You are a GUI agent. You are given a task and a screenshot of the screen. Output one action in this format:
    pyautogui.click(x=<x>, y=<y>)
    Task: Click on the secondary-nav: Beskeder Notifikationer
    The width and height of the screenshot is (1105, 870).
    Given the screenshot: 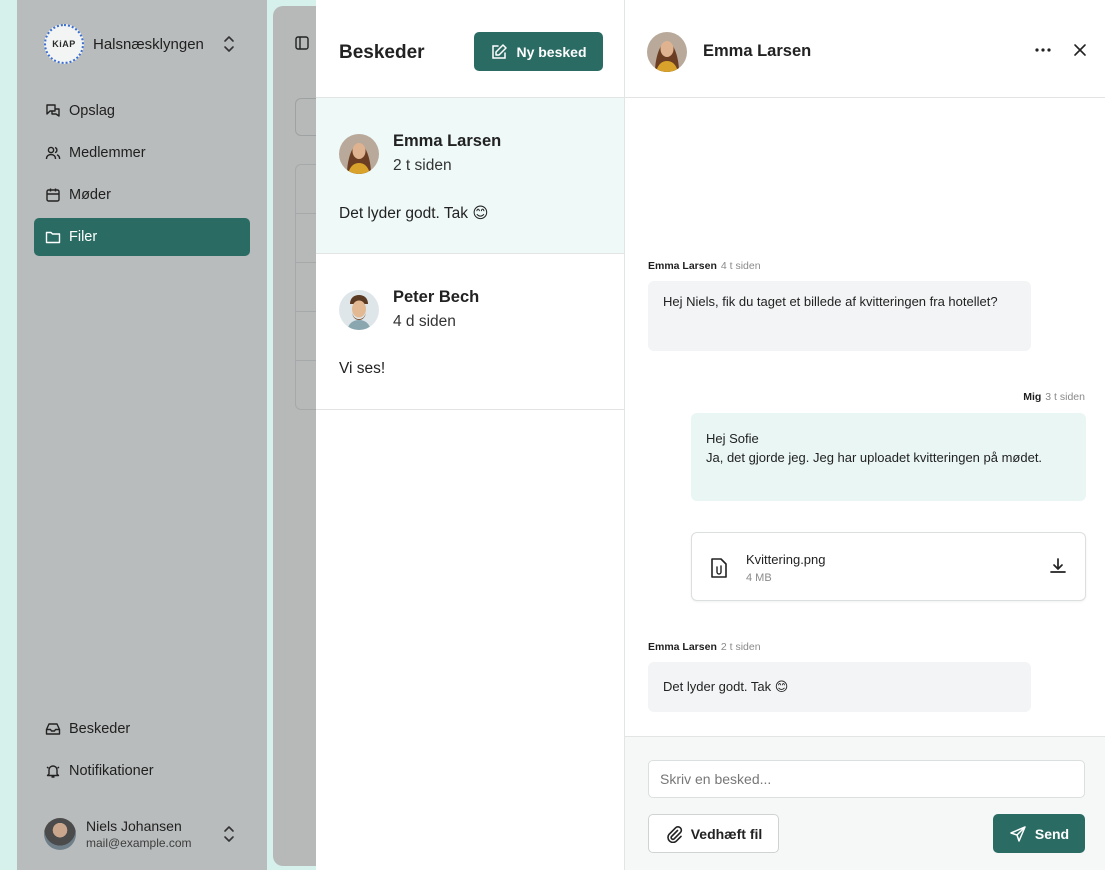 What is the action you would take?
    pyautogui.click(x=142, y=752)
    